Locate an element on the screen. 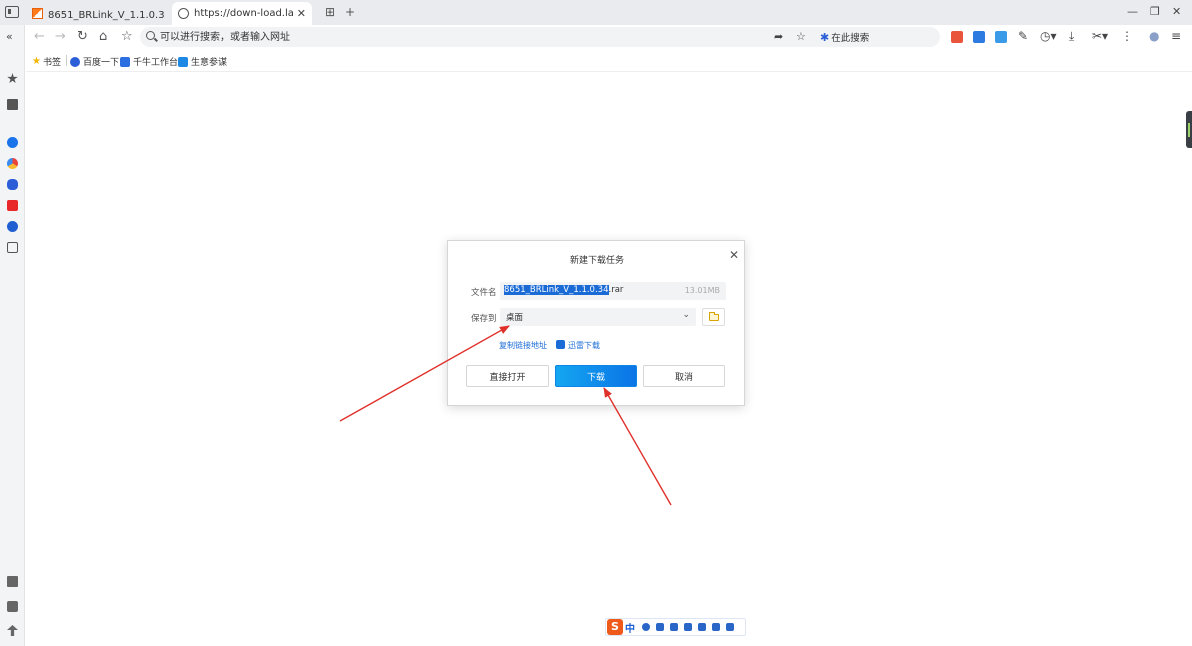 This screenshot has height=646, width=1192. forward-icon: → is located at coordinates (60, 37).